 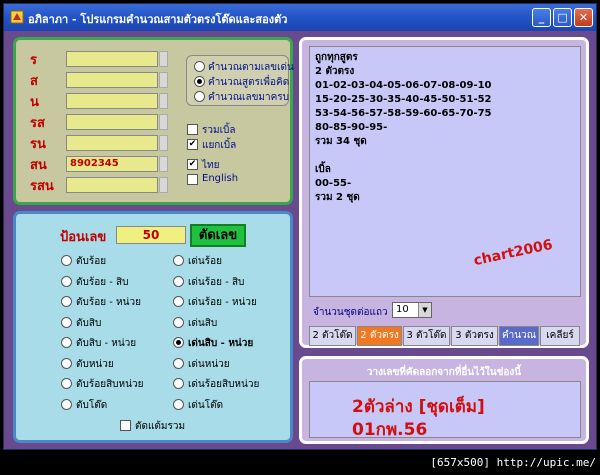 What do you see at coordinates (38, 144) in the screenshot?
I see `field-label-4: รน` at bounding box center [38, 144].